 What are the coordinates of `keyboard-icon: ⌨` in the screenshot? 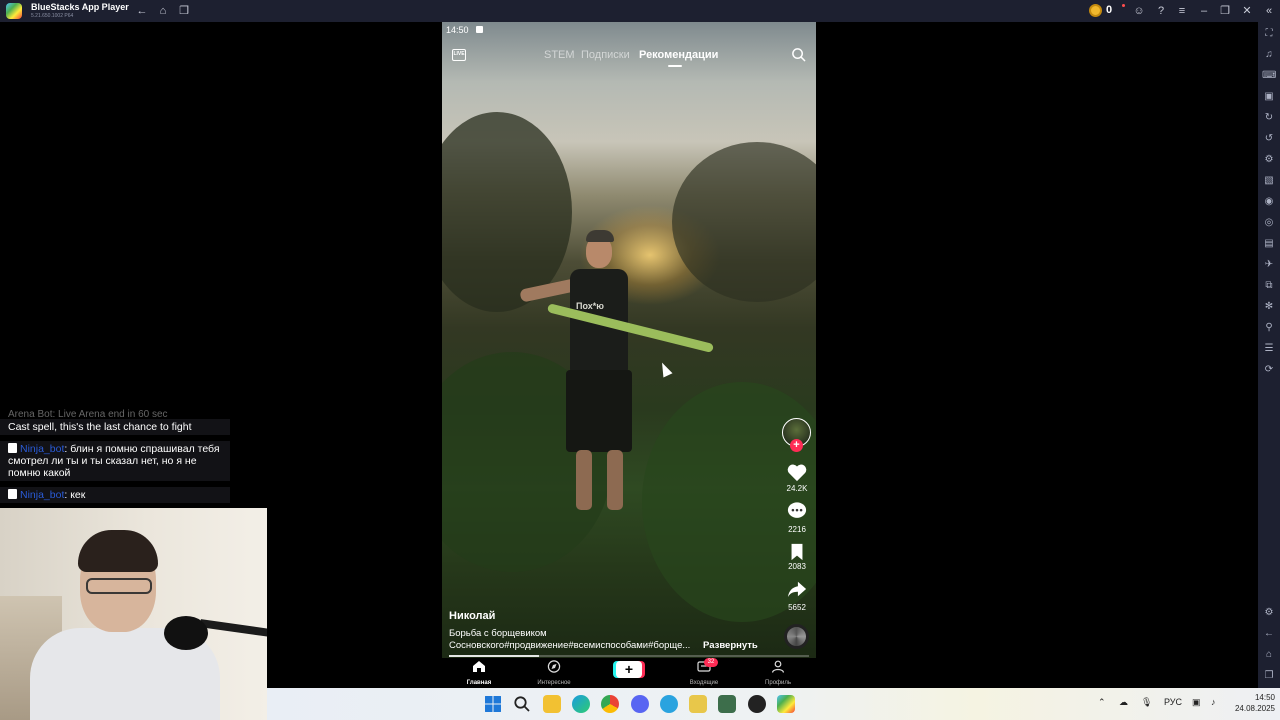 It's located at (1269, 76).